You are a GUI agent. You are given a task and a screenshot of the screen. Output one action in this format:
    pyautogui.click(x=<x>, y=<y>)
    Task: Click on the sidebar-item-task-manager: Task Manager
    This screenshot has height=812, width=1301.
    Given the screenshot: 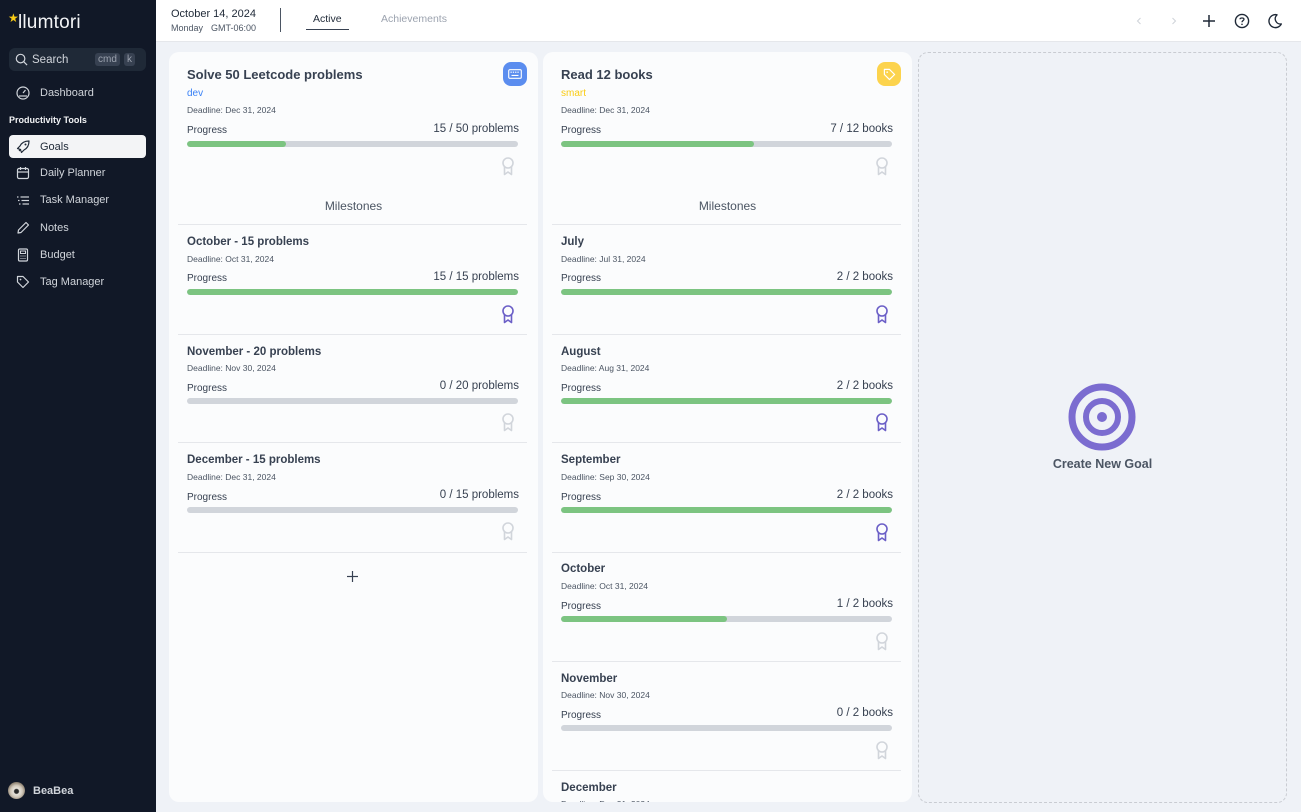 What is the action you would take?
    pyautogui.click(x=77, y=199)
    